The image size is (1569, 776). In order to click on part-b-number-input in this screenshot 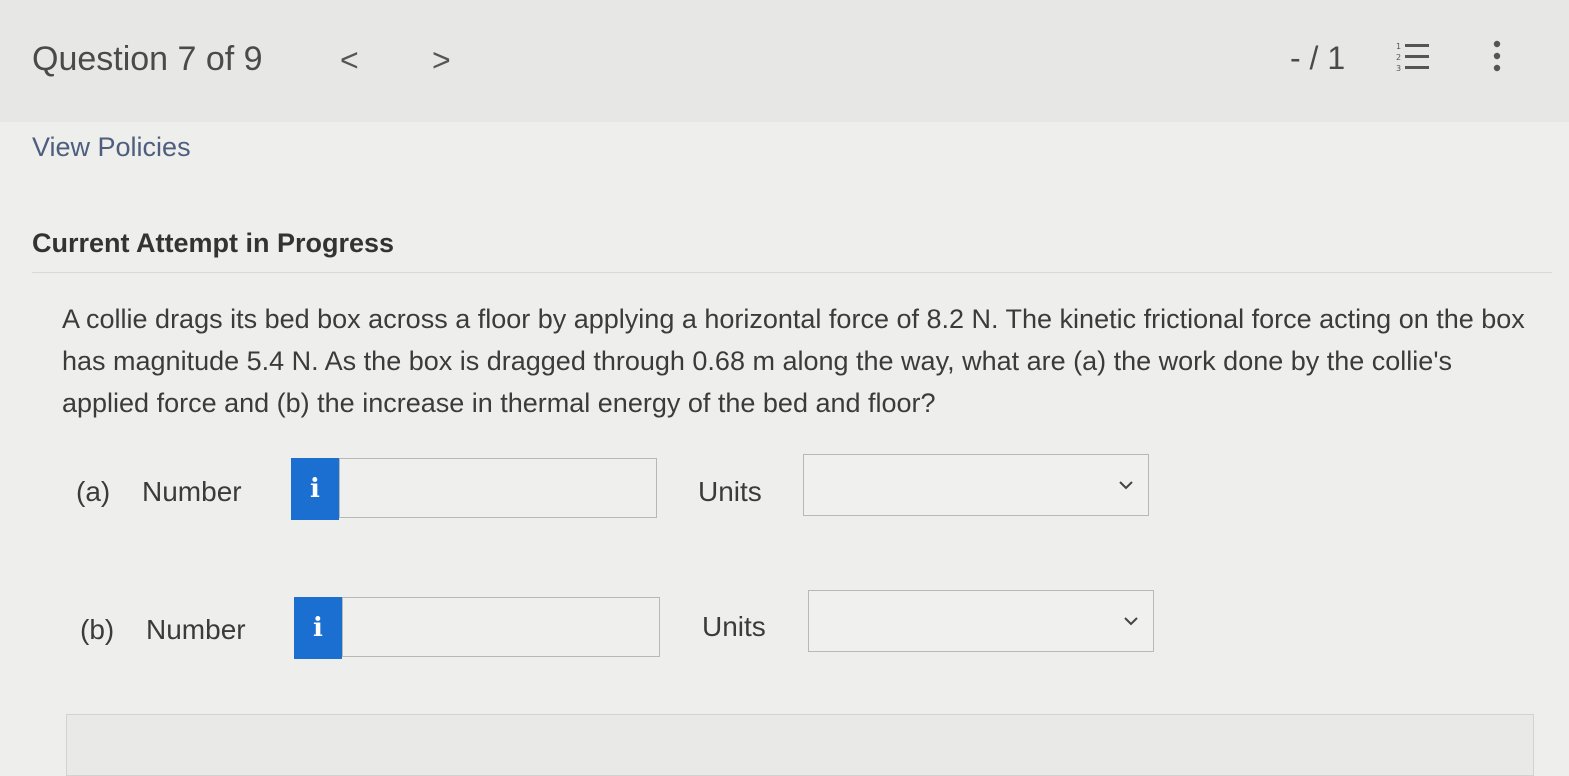, I will do `click(501, 627)`.